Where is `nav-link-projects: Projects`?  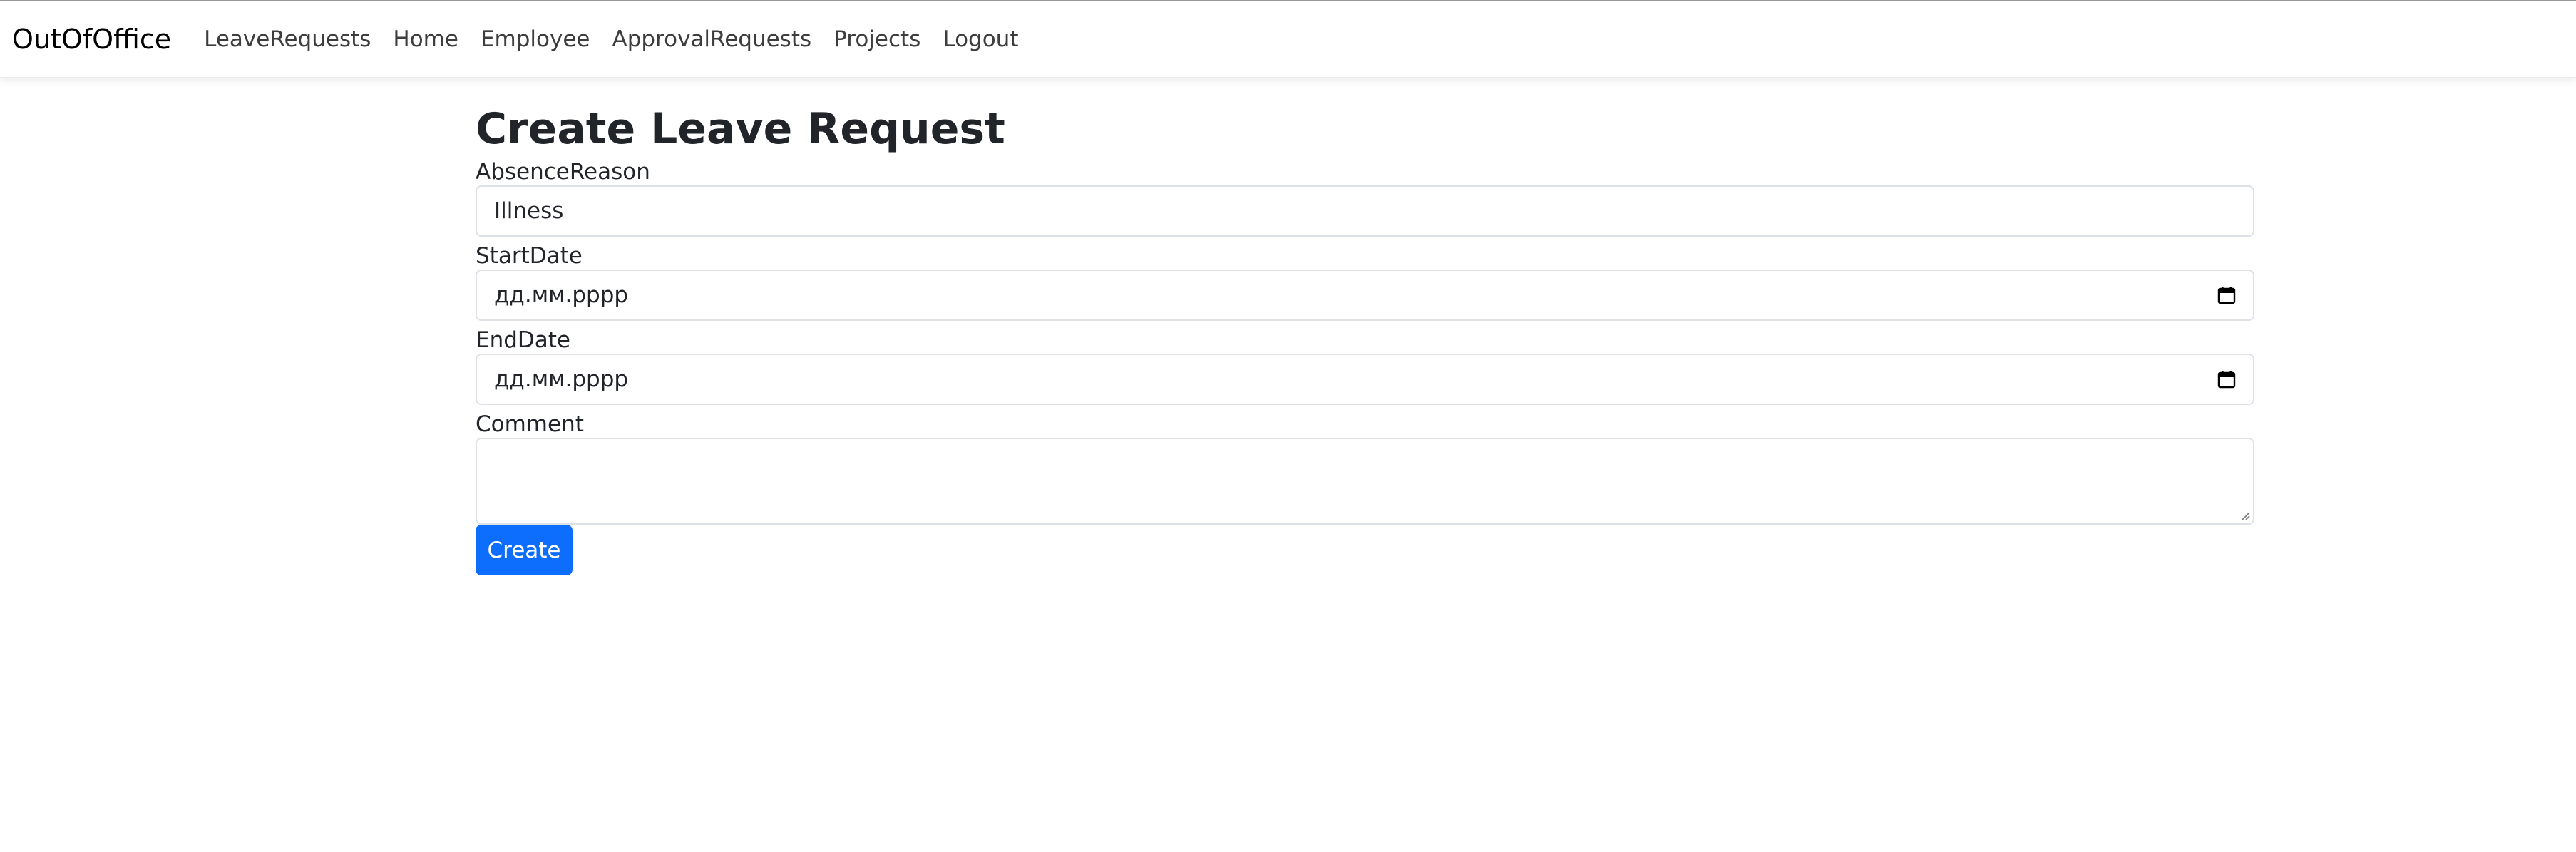
nav-link-projects: Projects is located at coordinates (876, 39).